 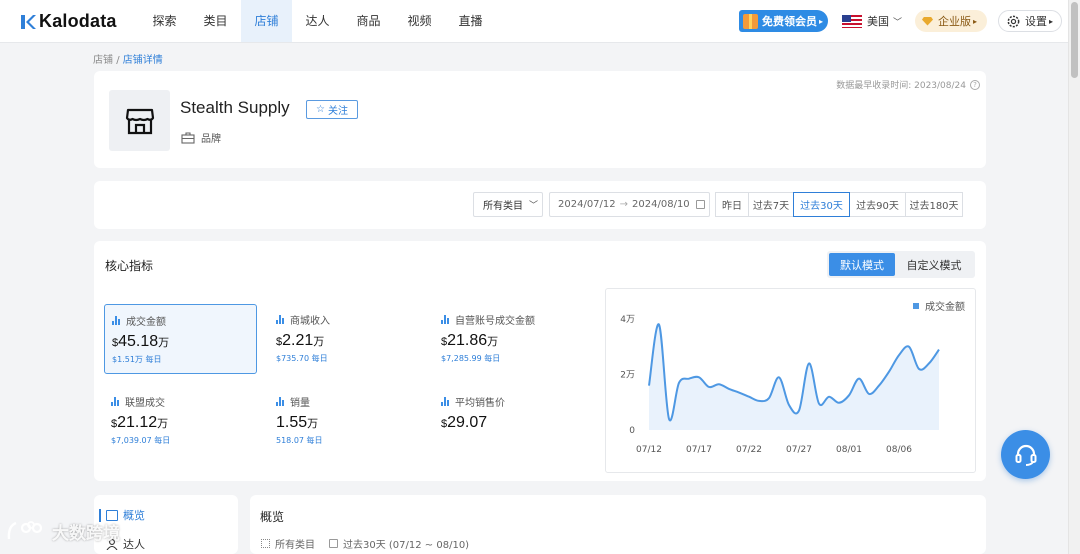 I want to click on metric-value: 45.18, so click(x=138, y=341).